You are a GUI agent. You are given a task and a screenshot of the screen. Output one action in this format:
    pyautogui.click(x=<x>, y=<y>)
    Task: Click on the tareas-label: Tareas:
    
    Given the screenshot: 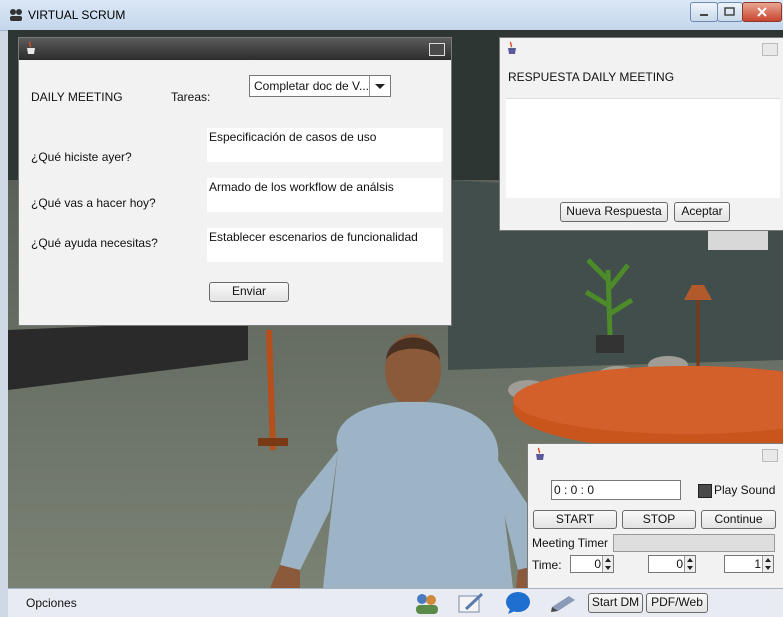 What is the action you would take?
    pyautogui.click(x=191, y=97)
    